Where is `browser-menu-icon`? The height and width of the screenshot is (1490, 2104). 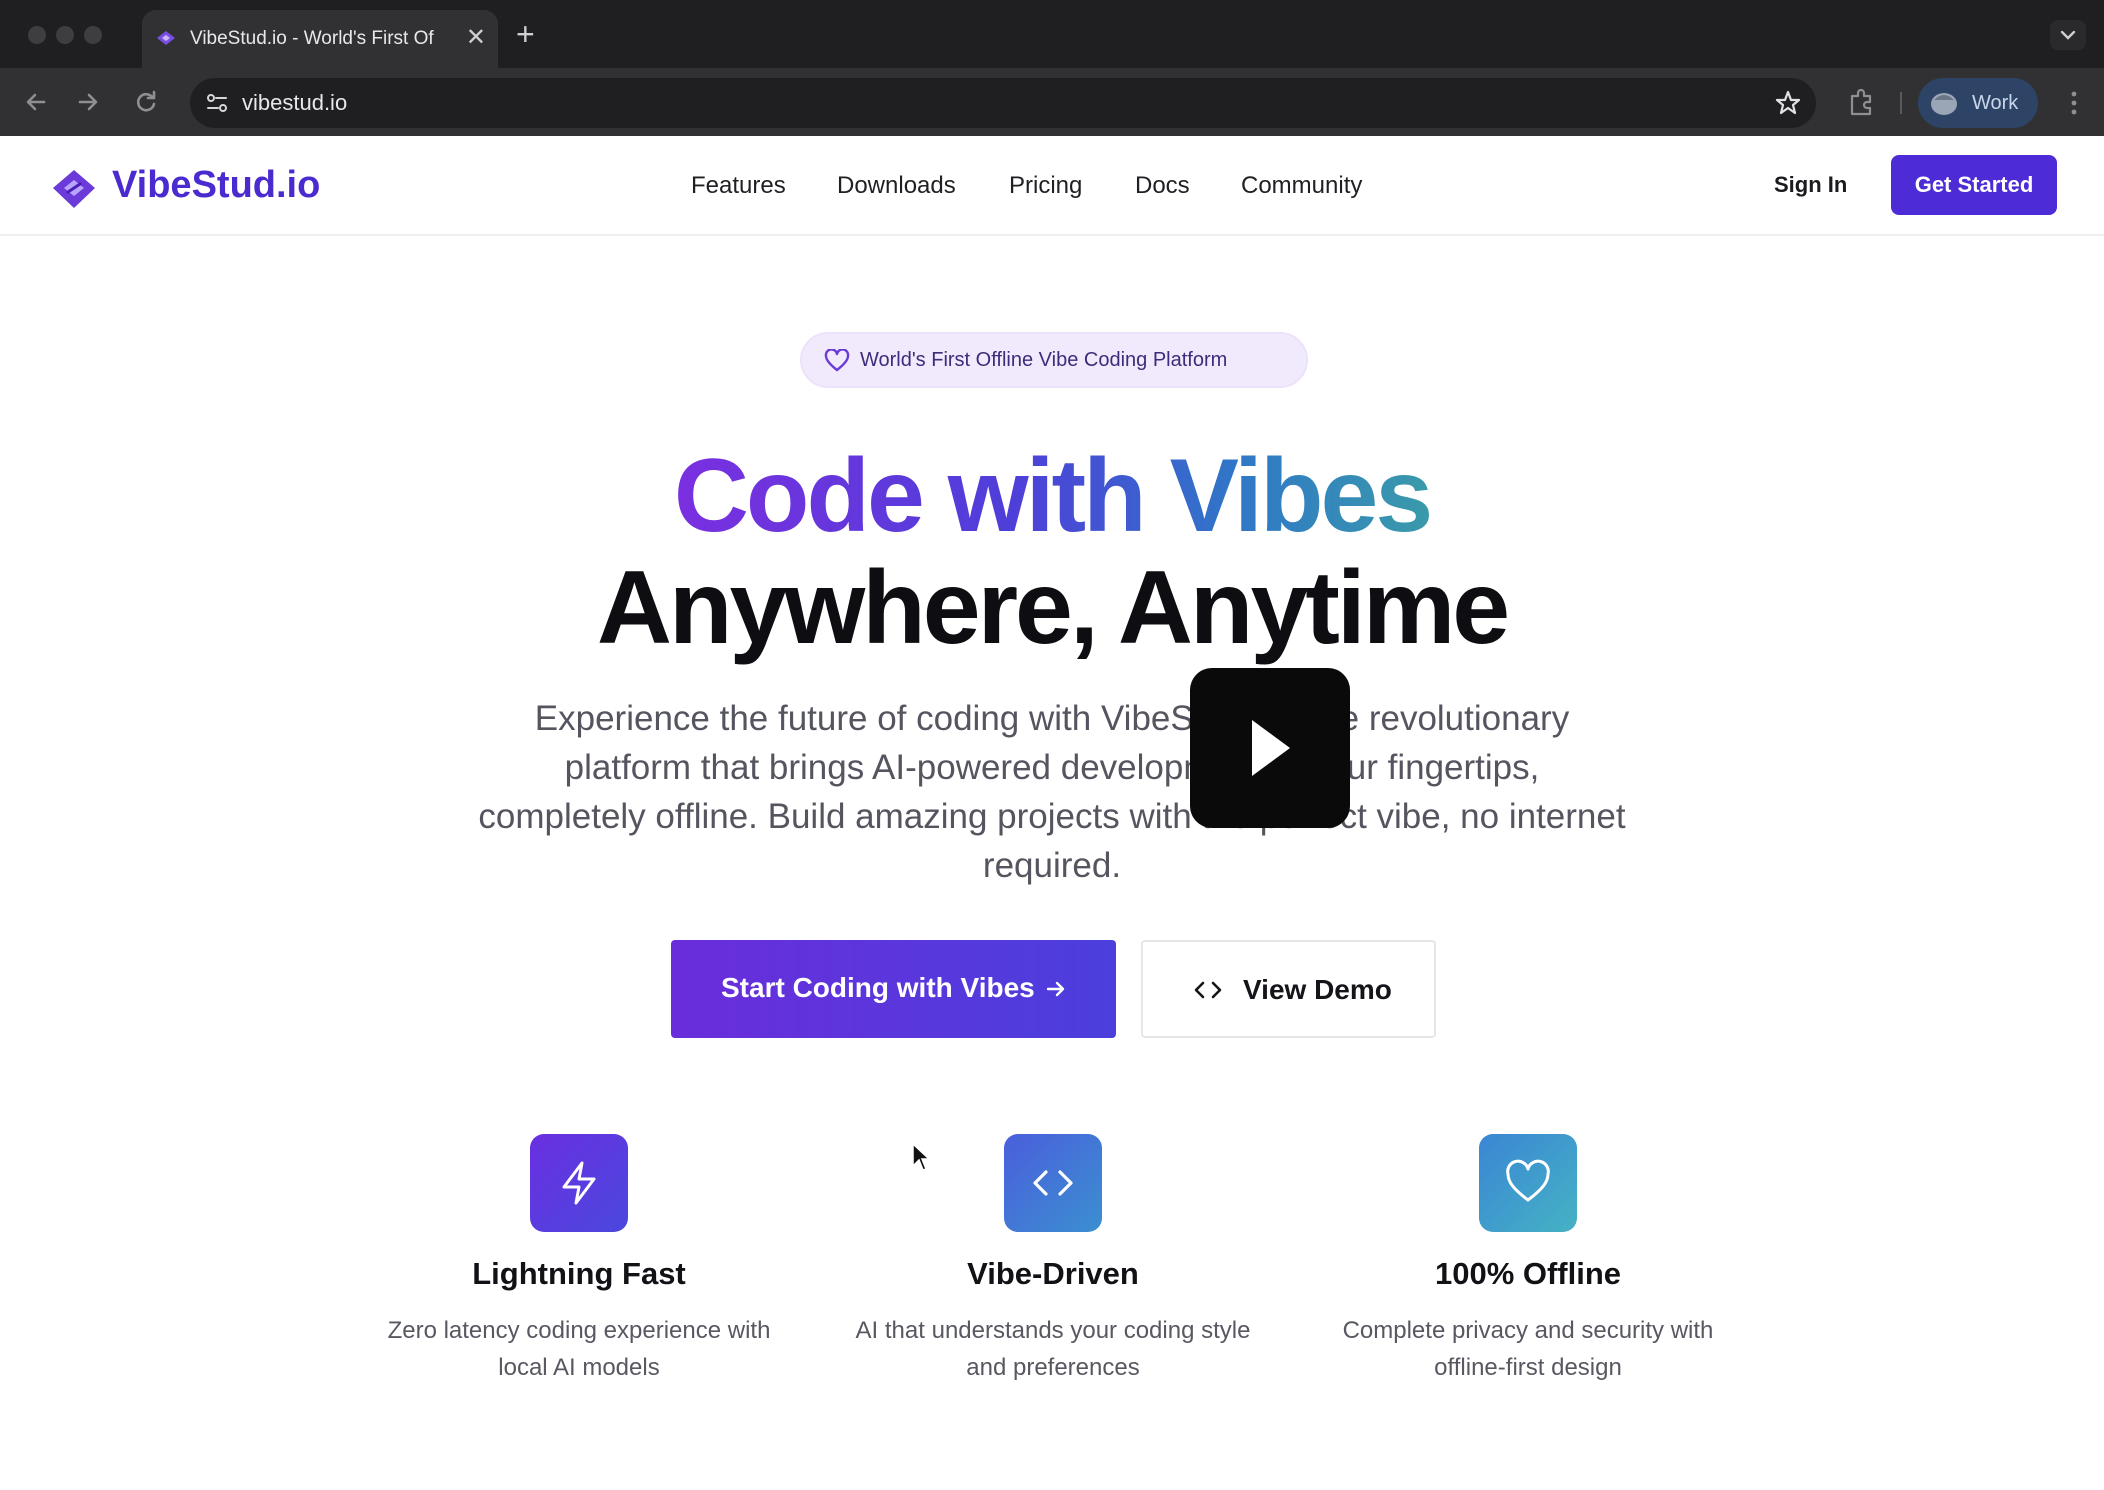 browser-menu-icon is located at coordinates (2074, 103).